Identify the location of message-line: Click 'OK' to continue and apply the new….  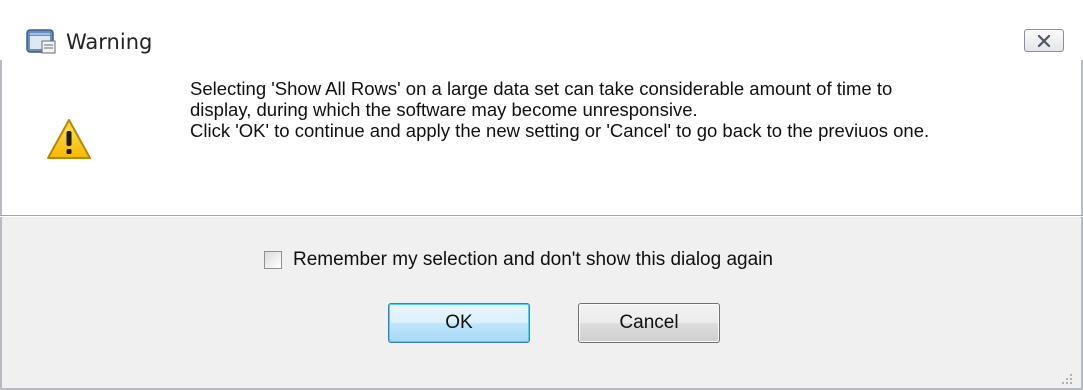
(560, 130).